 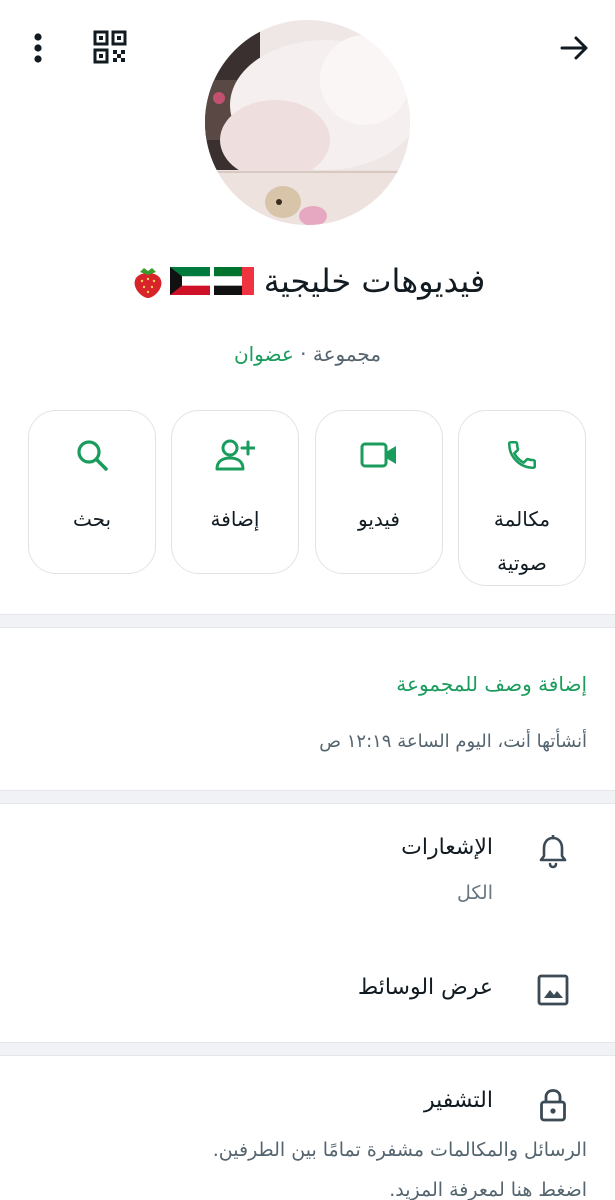 What do you see at coordinates (475, 893) in the screenshot?
I see `notifications-value: الكل` at bounding box center [475, 893].